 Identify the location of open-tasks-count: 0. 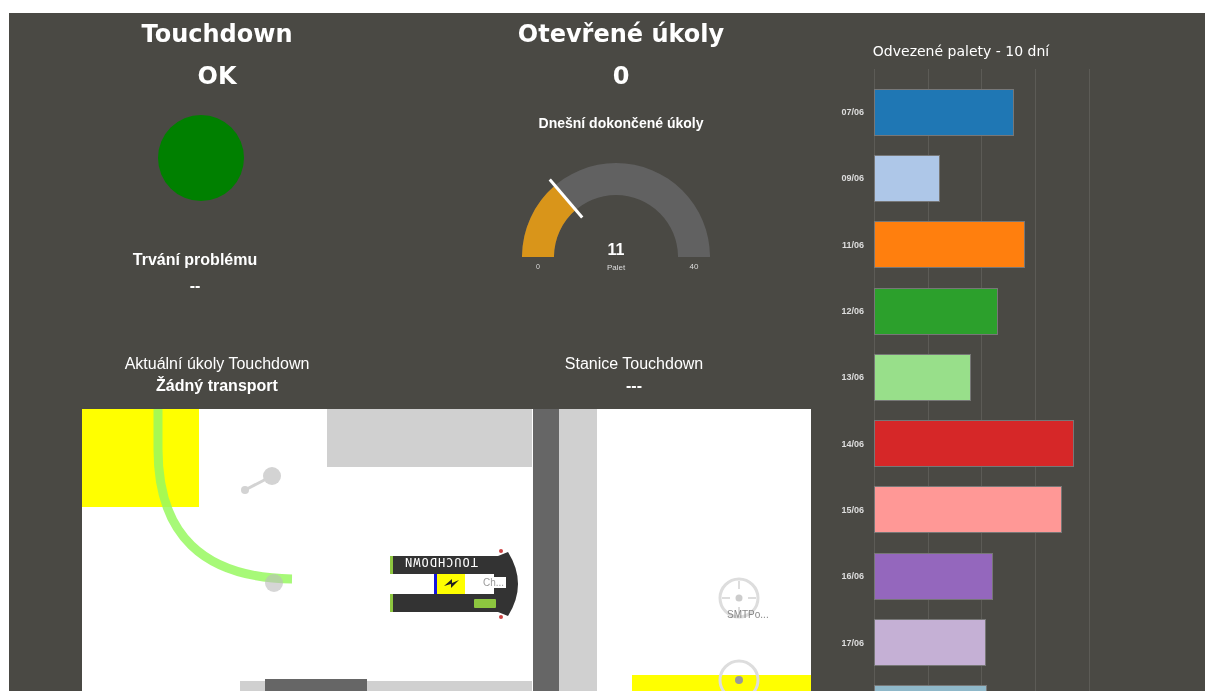
(621, 76).